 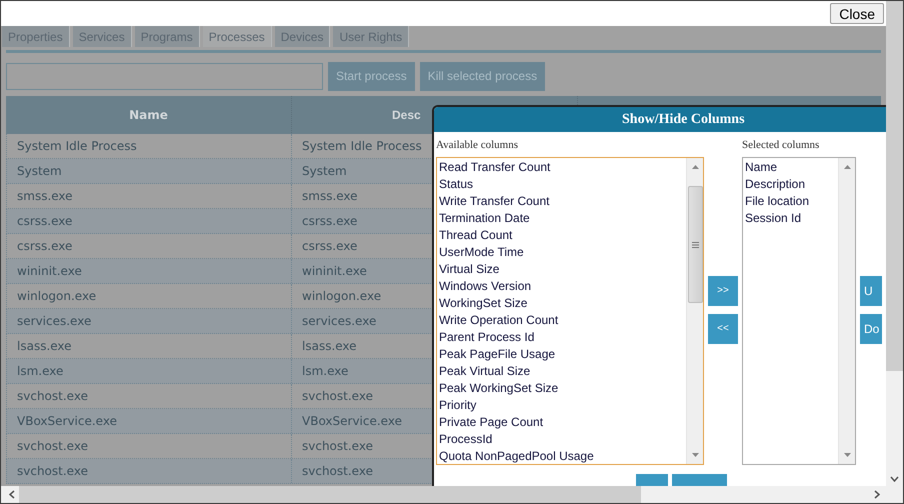 What do you see at coordinates (352, 421) in the screenshot?
I see `table-cell-text: VBoxService.exe` at bounding box center [352, 421].